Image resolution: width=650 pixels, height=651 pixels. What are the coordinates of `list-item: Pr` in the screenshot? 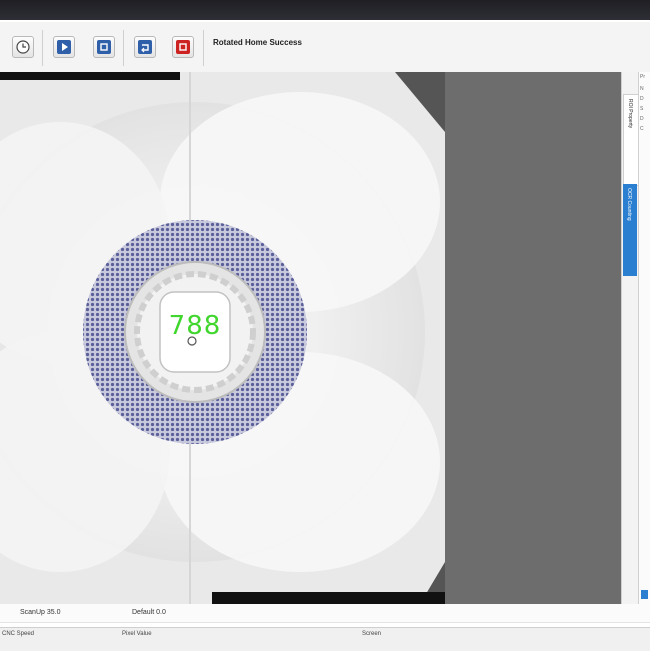 It's located at (642, 77).